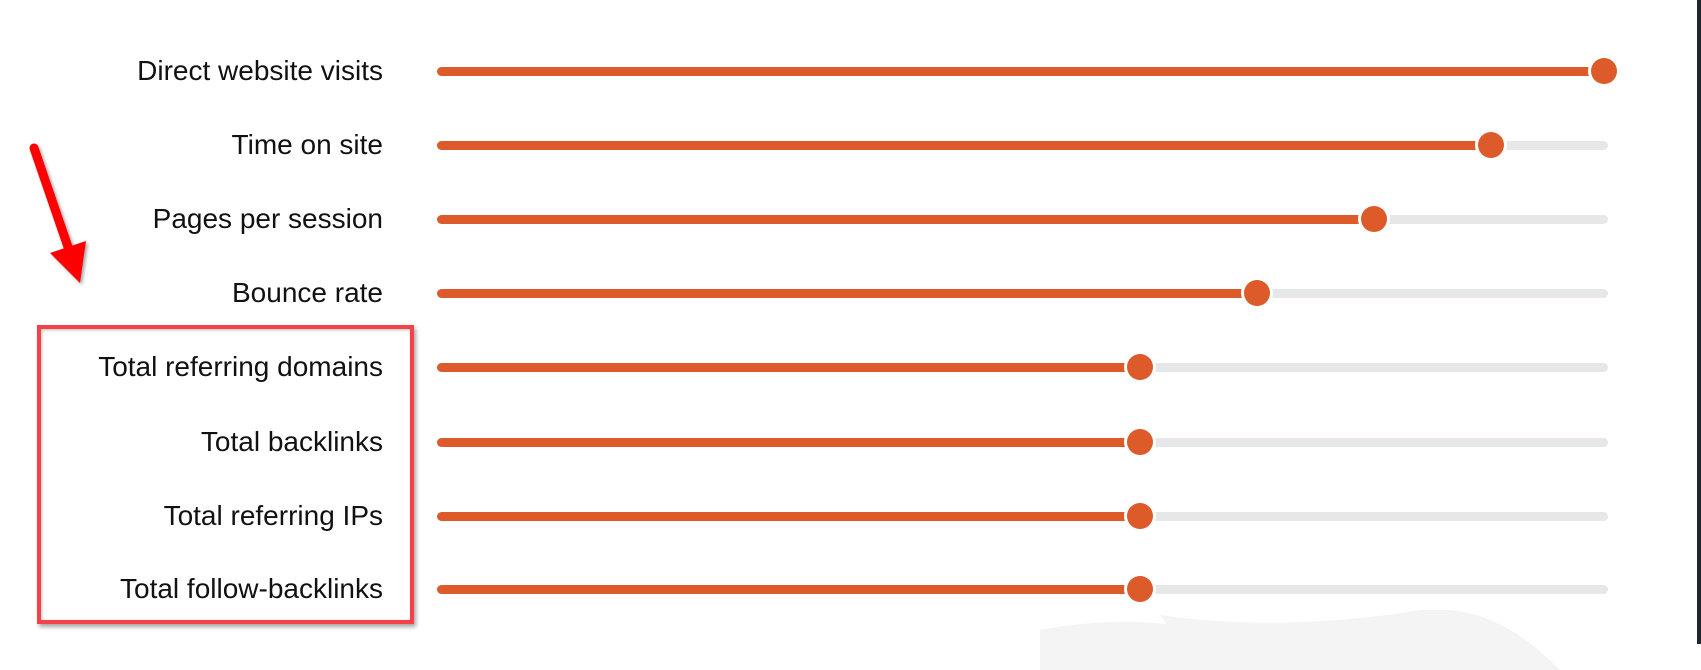 This screenshot has width=1701, height=670. What do you see at coordinates (260, 70) in the screenshot?
I see `slider-label: Direct website visits` at bounding box center [260, 70].